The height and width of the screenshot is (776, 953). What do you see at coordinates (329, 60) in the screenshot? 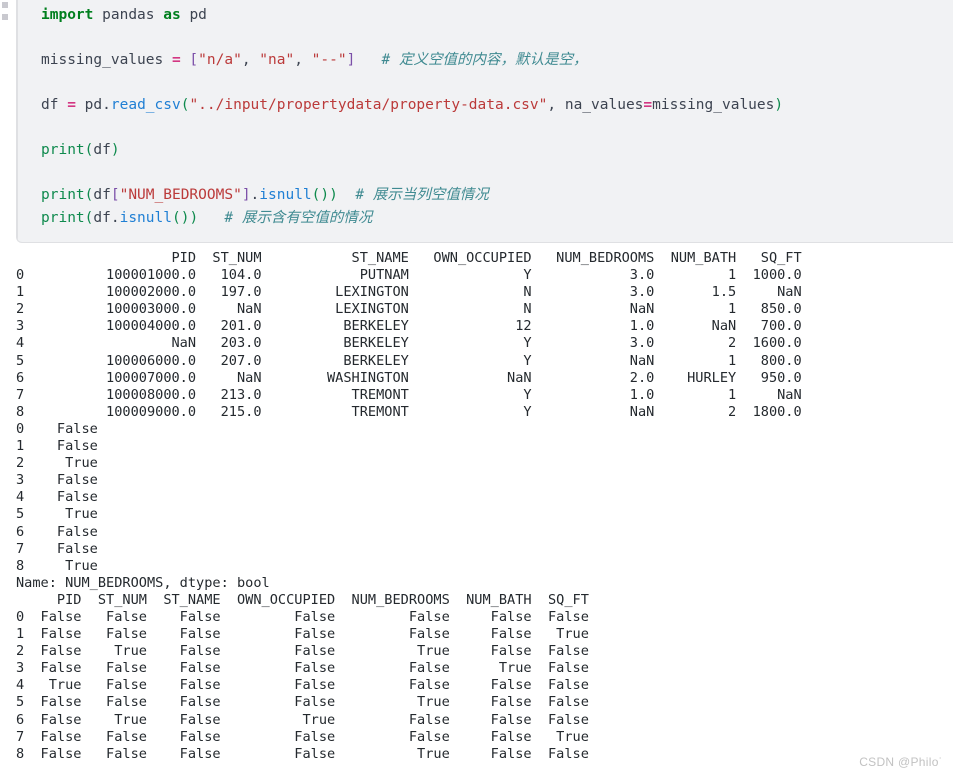
I see `code-token-str: "--"` at bounding box center [329, 60].